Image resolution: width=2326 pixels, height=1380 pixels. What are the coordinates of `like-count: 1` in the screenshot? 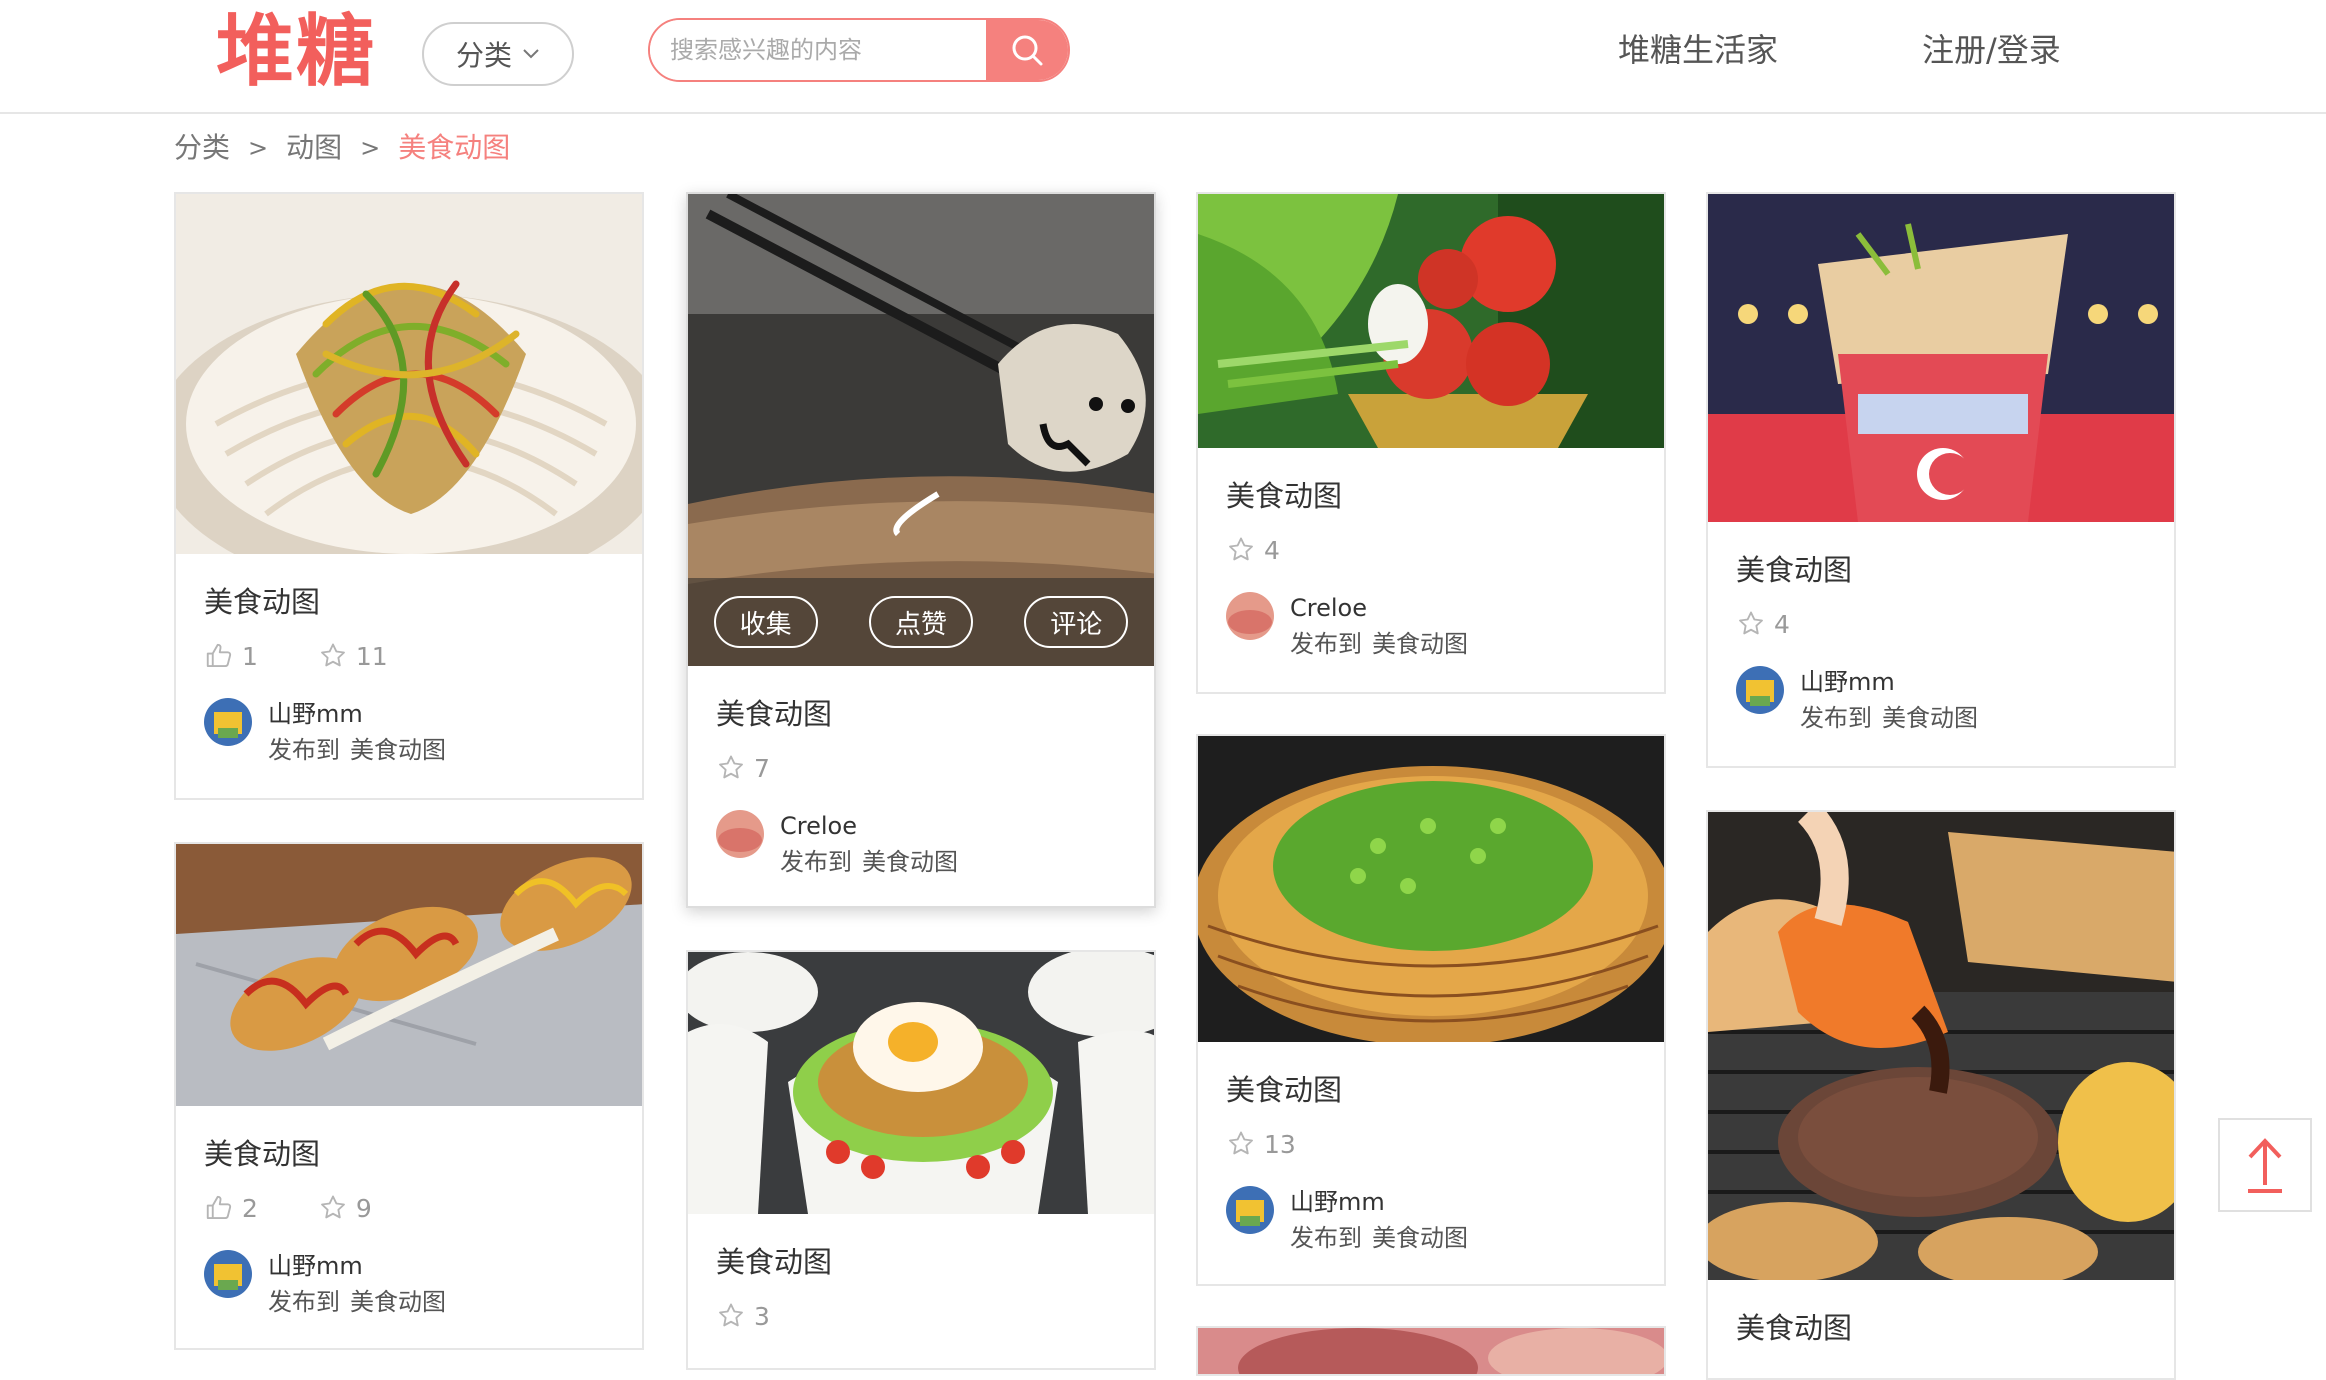 It's located at (231, 656).